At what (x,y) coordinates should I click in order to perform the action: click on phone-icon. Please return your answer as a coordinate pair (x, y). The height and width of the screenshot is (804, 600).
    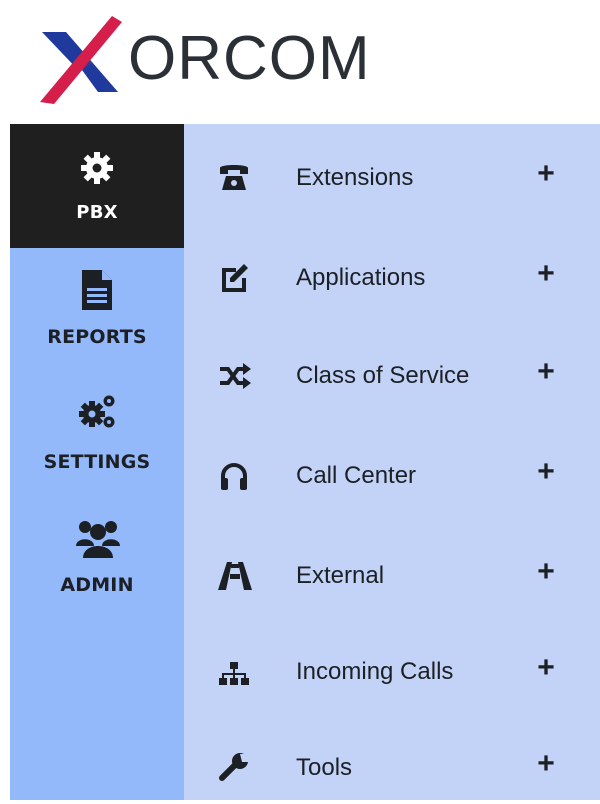
    Looking at the image, I should click on (234, 178).